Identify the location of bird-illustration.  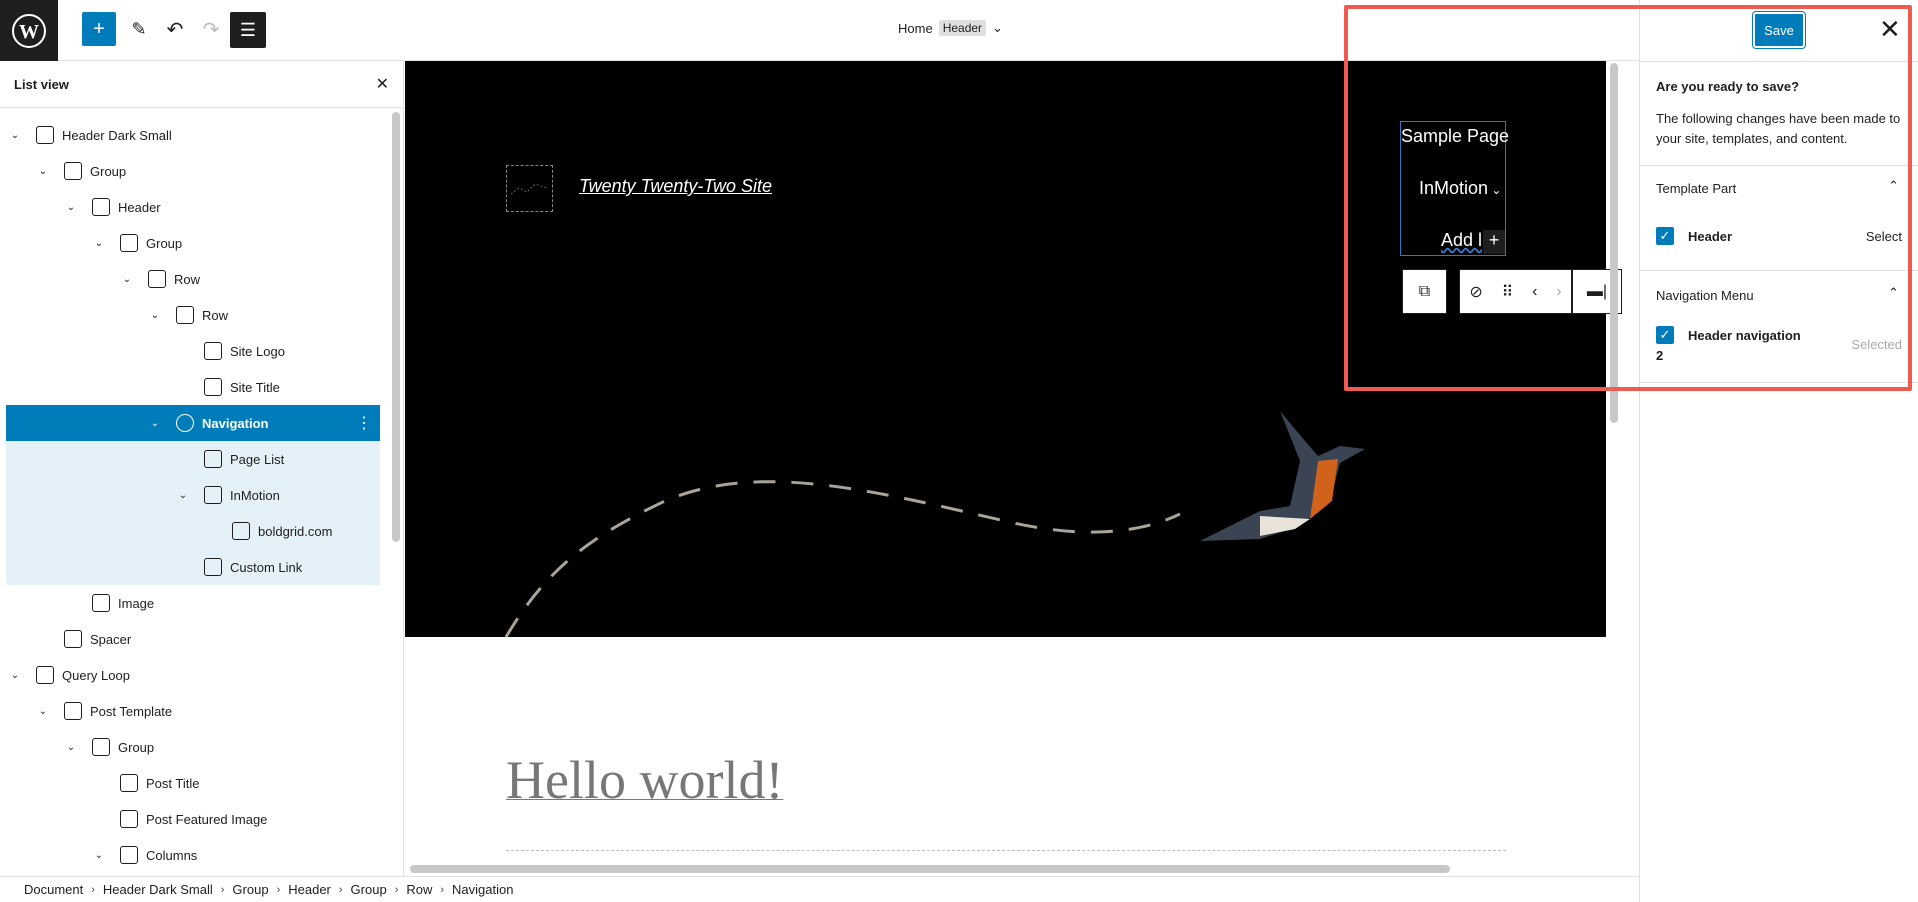
(1282, 476).